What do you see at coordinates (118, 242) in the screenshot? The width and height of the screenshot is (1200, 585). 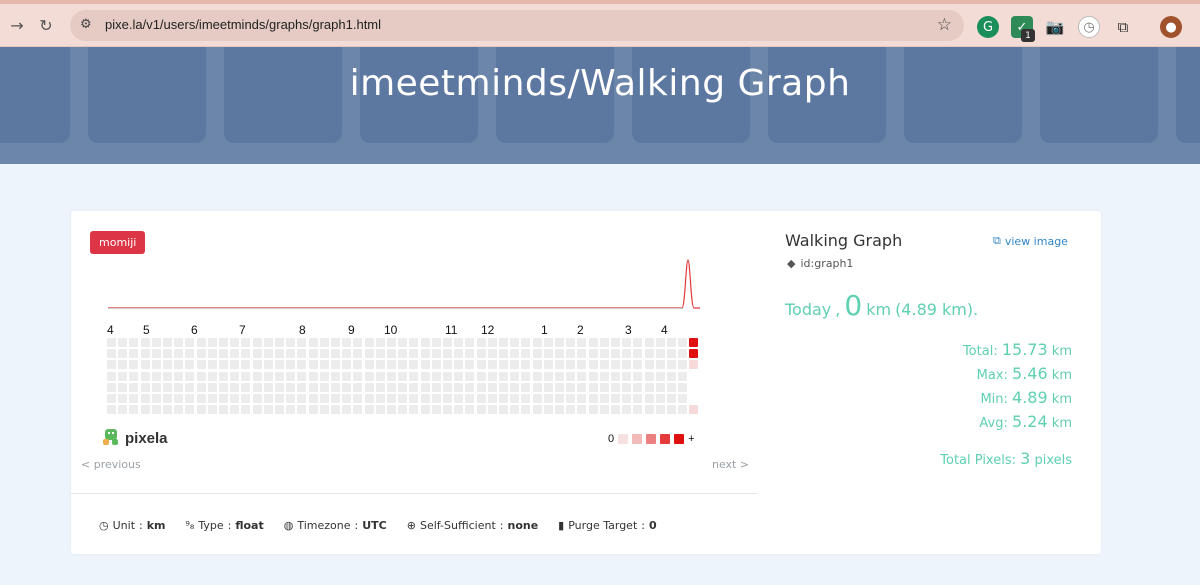 I see `theme-badge: momiji` at bounding box center [118, 242].